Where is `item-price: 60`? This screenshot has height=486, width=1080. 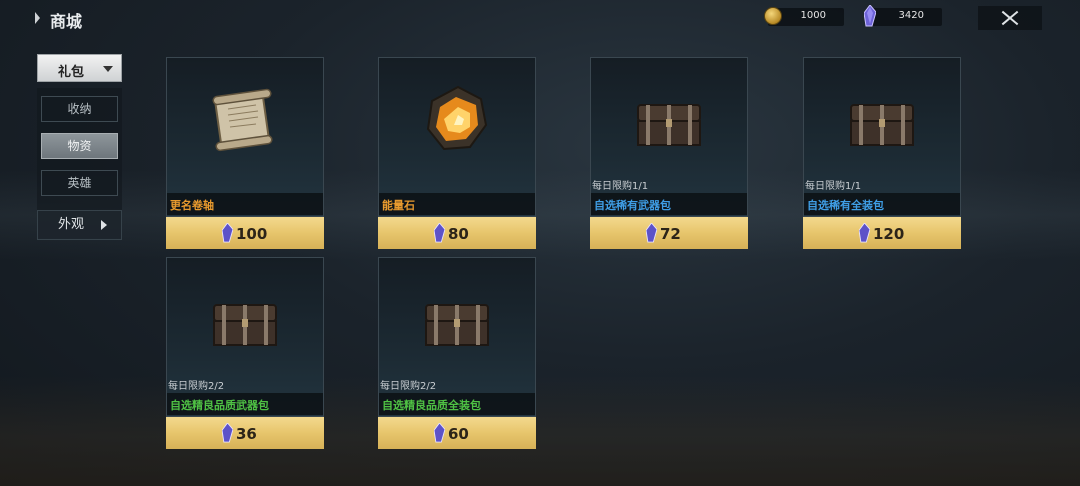
item-price: 60 is located at coordinates (458, 434).